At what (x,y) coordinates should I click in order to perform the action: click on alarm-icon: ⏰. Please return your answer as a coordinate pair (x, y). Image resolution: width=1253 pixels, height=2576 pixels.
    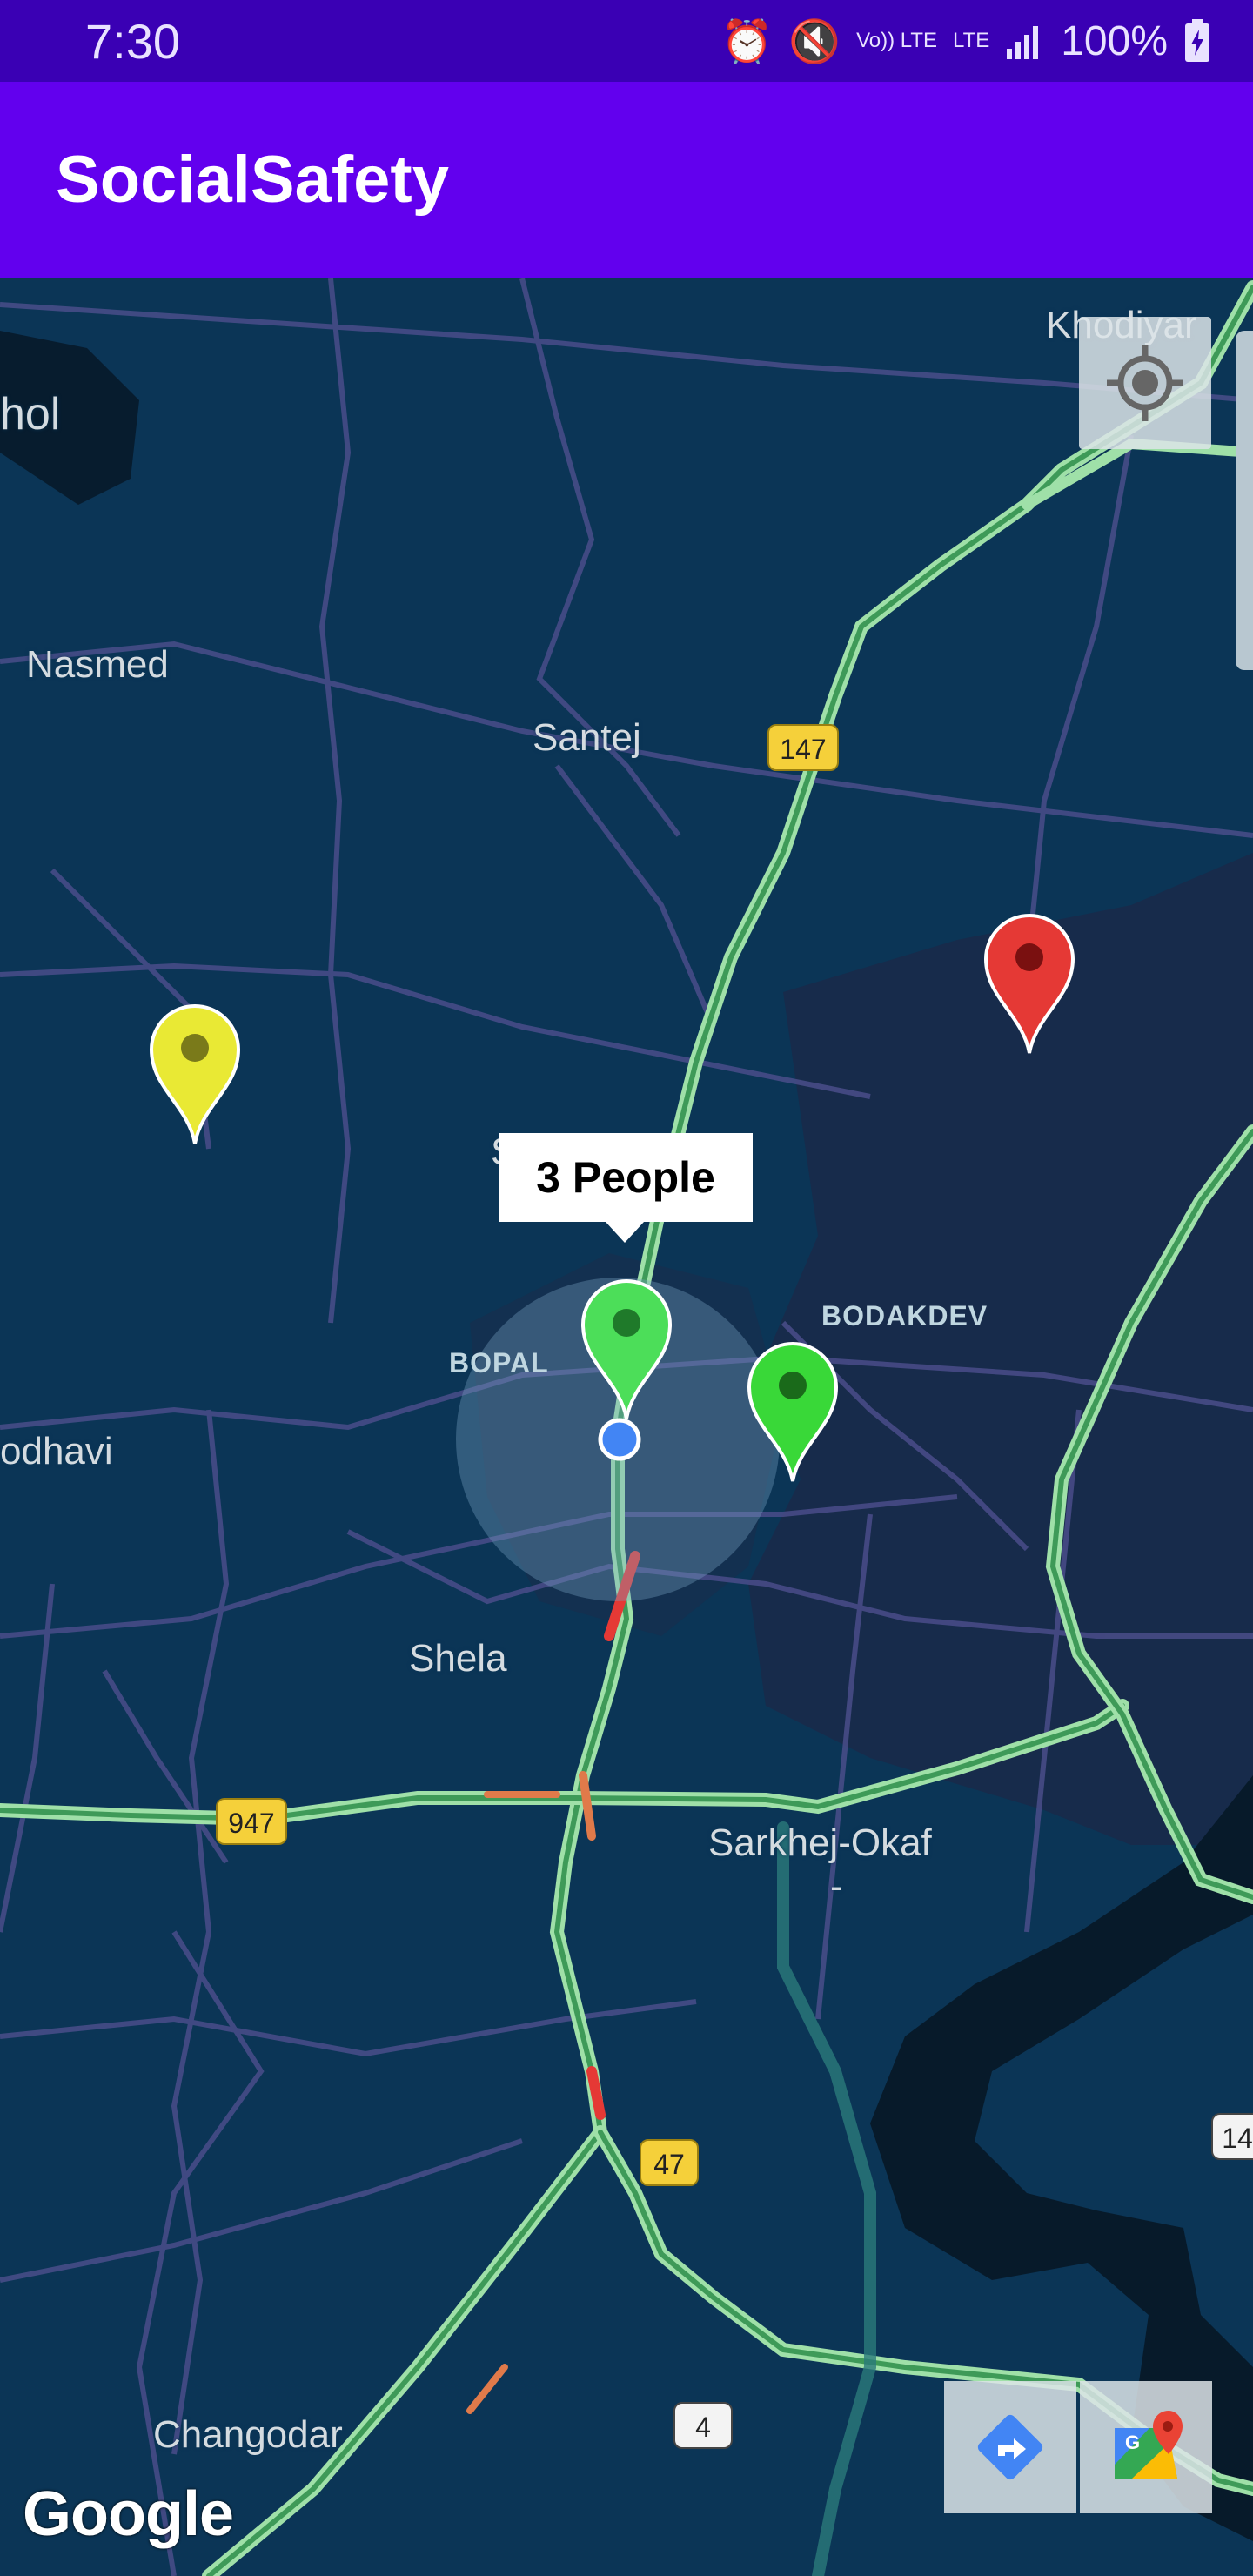
    Looking at the image, I should click on (747, 41).